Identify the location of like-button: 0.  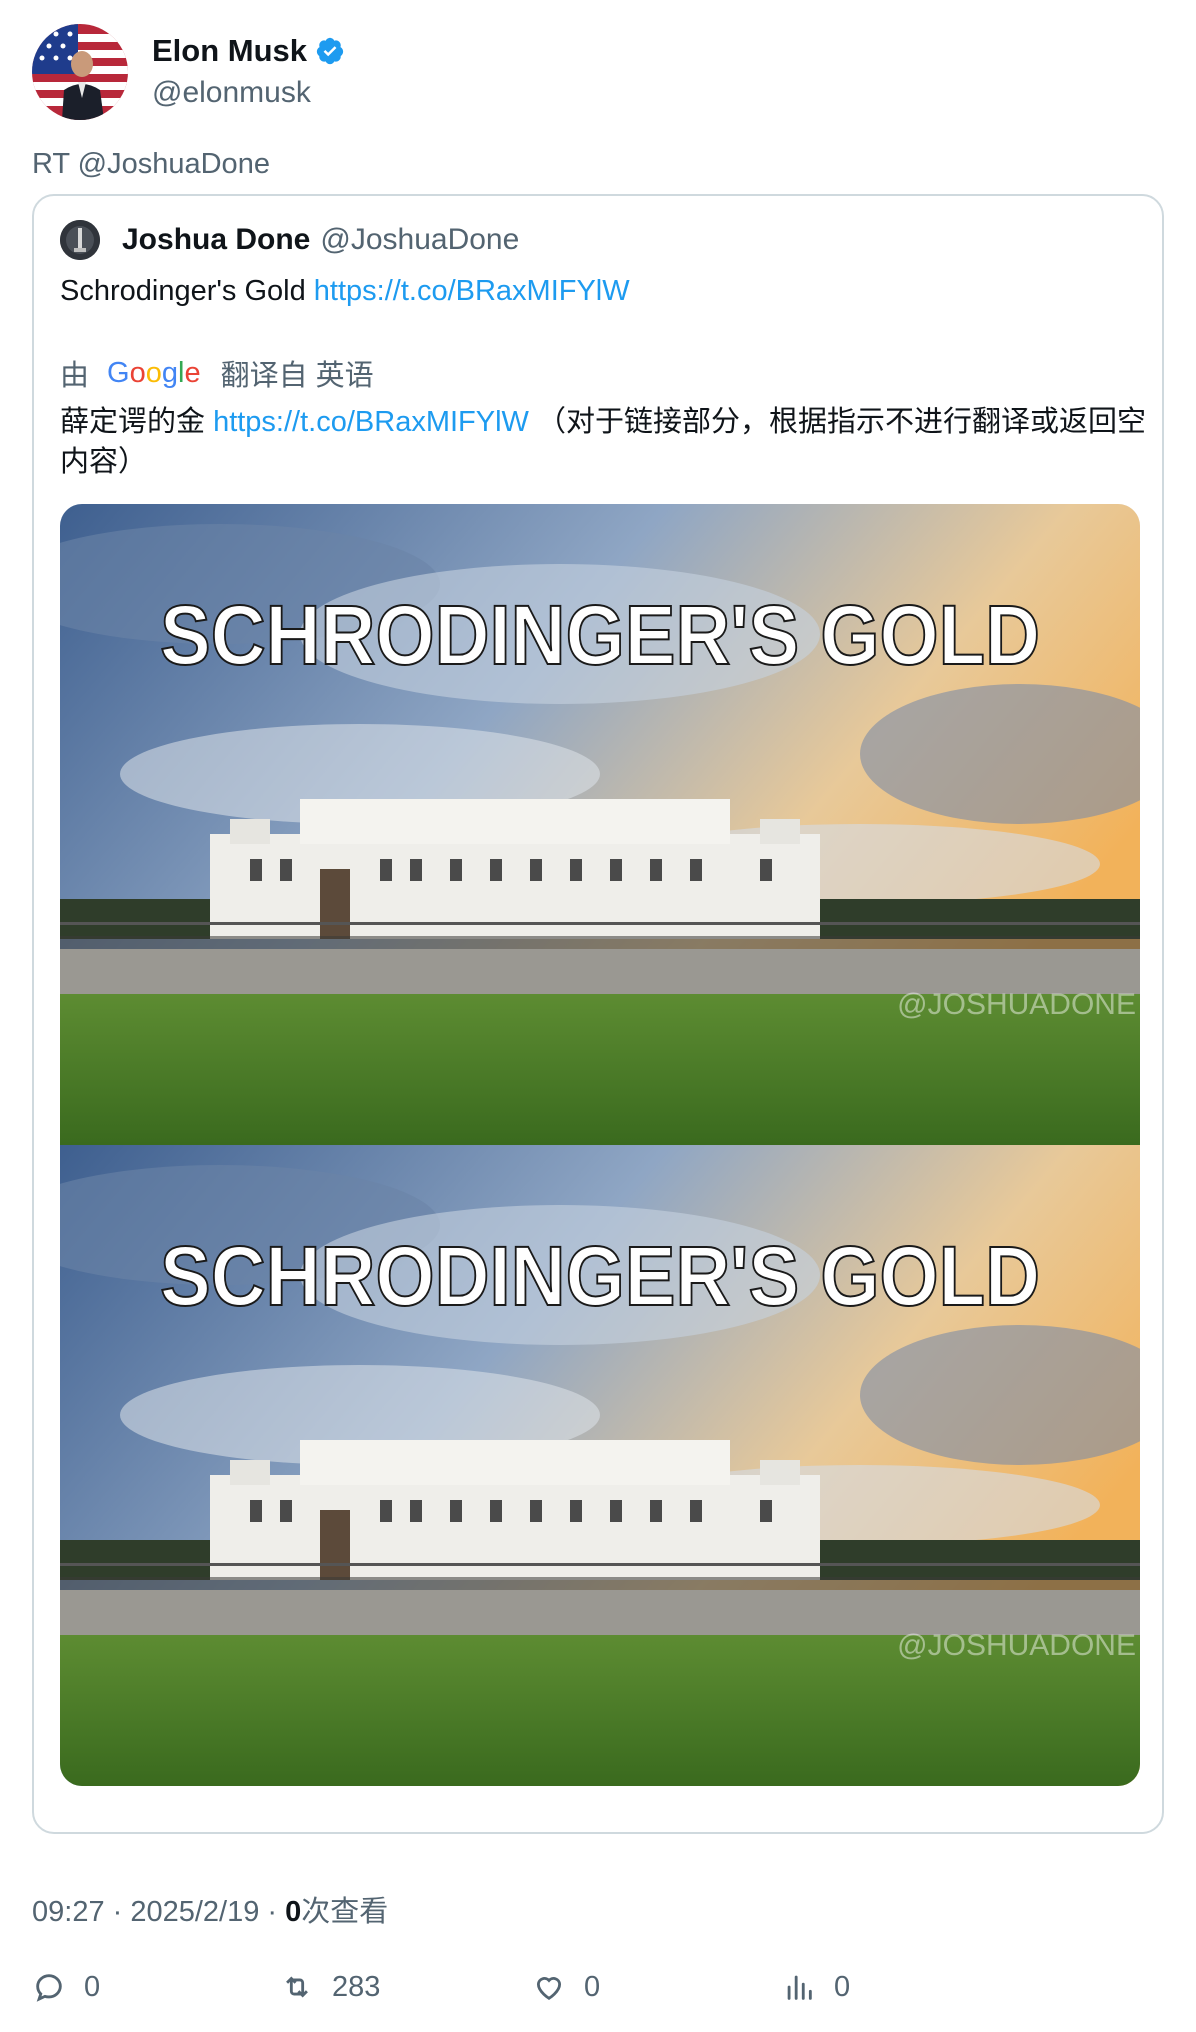
(566, 1987).